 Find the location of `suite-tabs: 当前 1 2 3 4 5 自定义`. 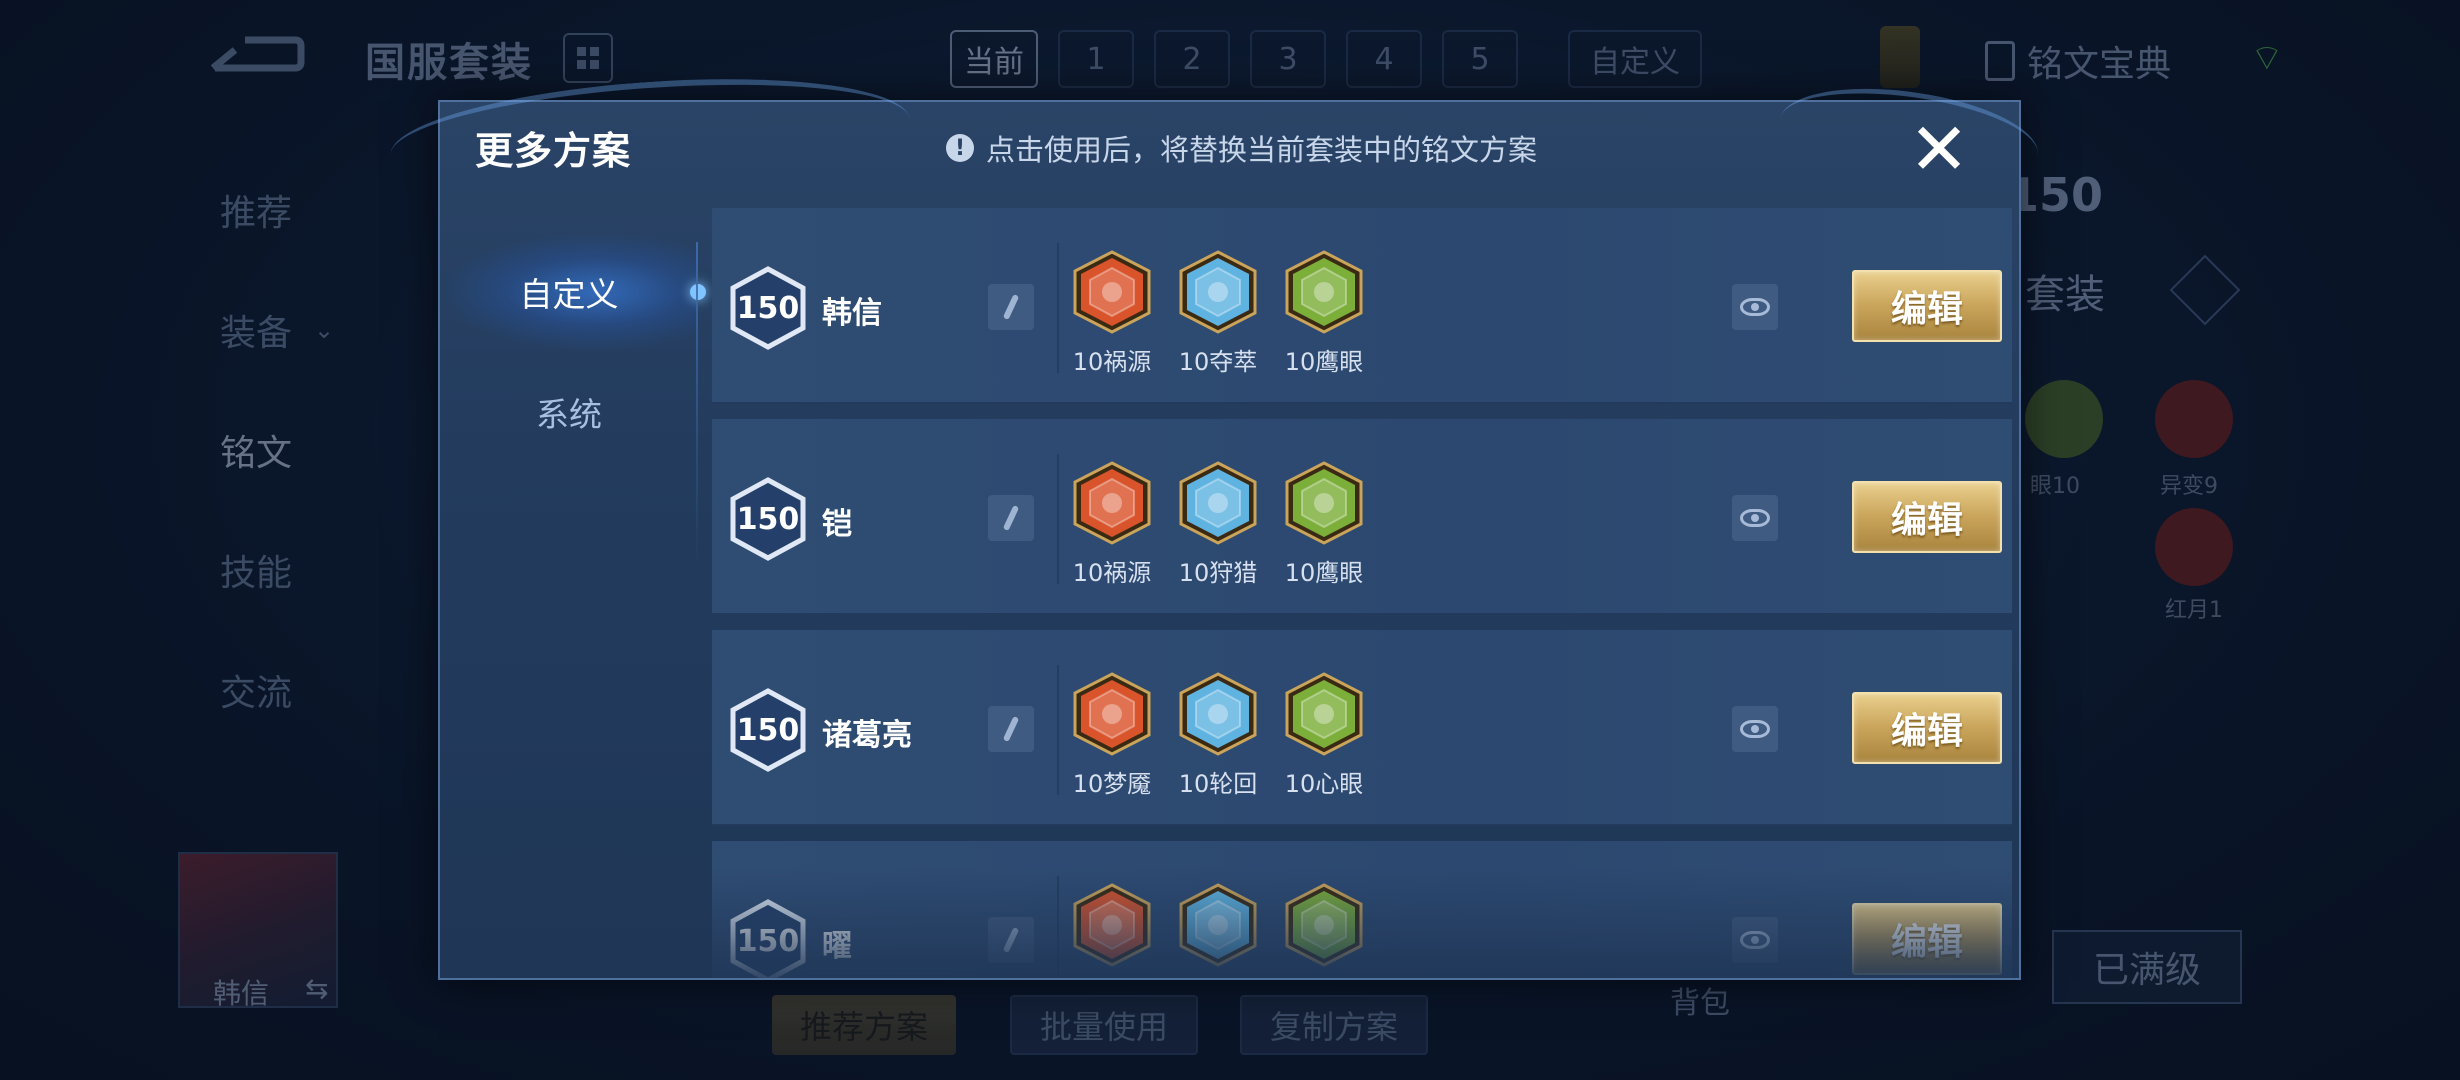

suite-tabs: 当前 1 2 3 4 5 自定义 is located at coordinates (1326, 59).